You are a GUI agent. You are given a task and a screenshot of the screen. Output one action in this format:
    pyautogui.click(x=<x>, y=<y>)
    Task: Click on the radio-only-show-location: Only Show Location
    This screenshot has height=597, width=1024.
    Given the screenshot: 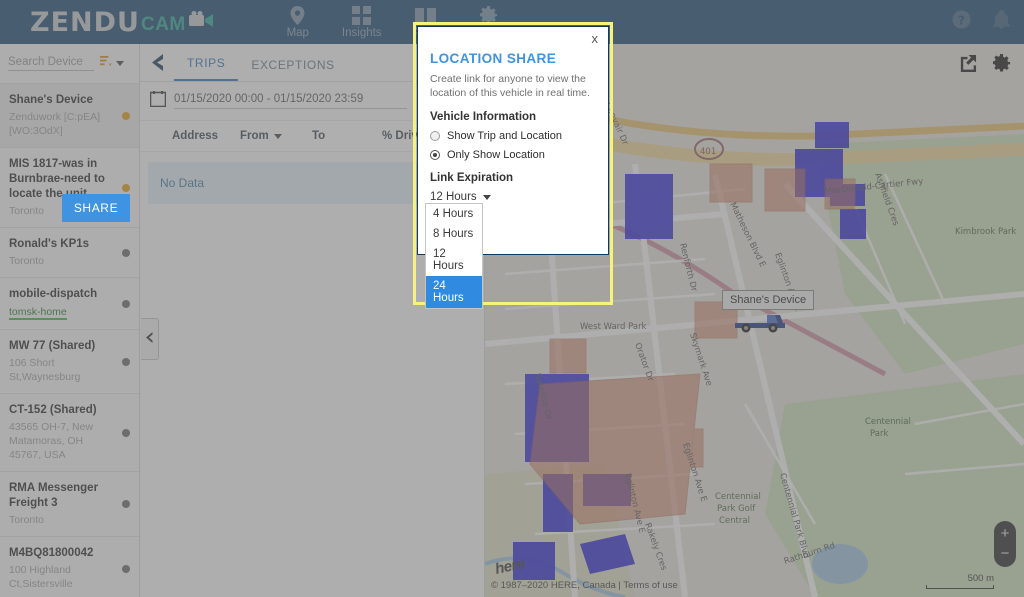 What is the action you would take?
    pyautogui.click(x=513, y=155)
    